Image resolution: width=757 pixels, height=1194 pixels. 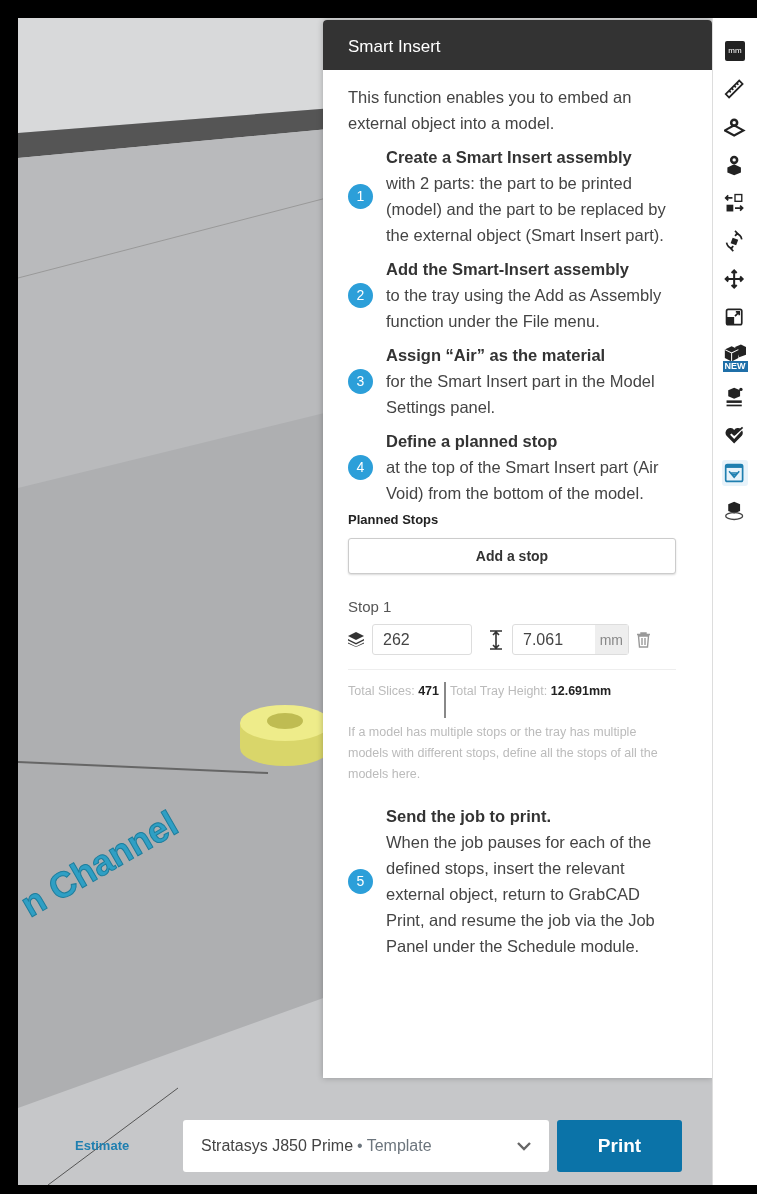 I want to click on unit-label: mm, so click(x=611, y=639).